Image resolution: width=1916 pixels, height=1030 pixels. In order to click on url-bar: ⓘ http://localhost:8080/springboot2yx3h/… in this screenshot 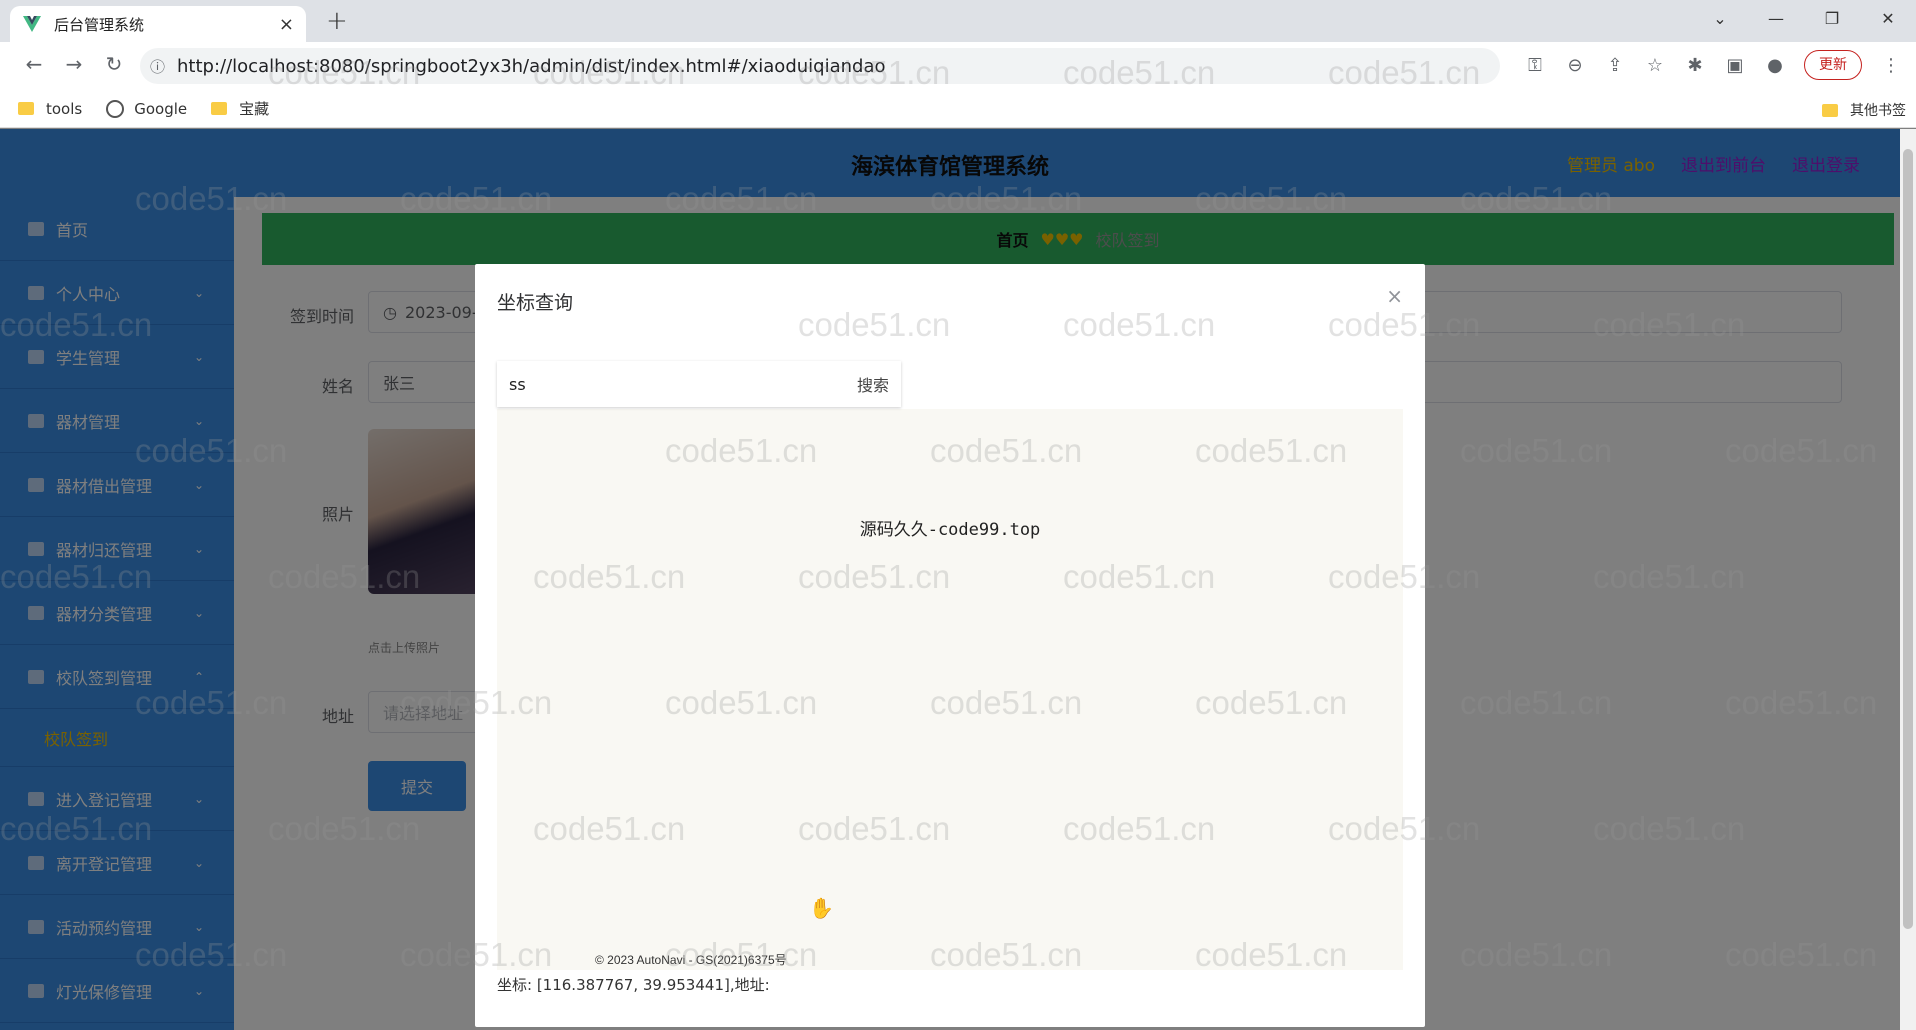, I will do `click(820, 66)`.